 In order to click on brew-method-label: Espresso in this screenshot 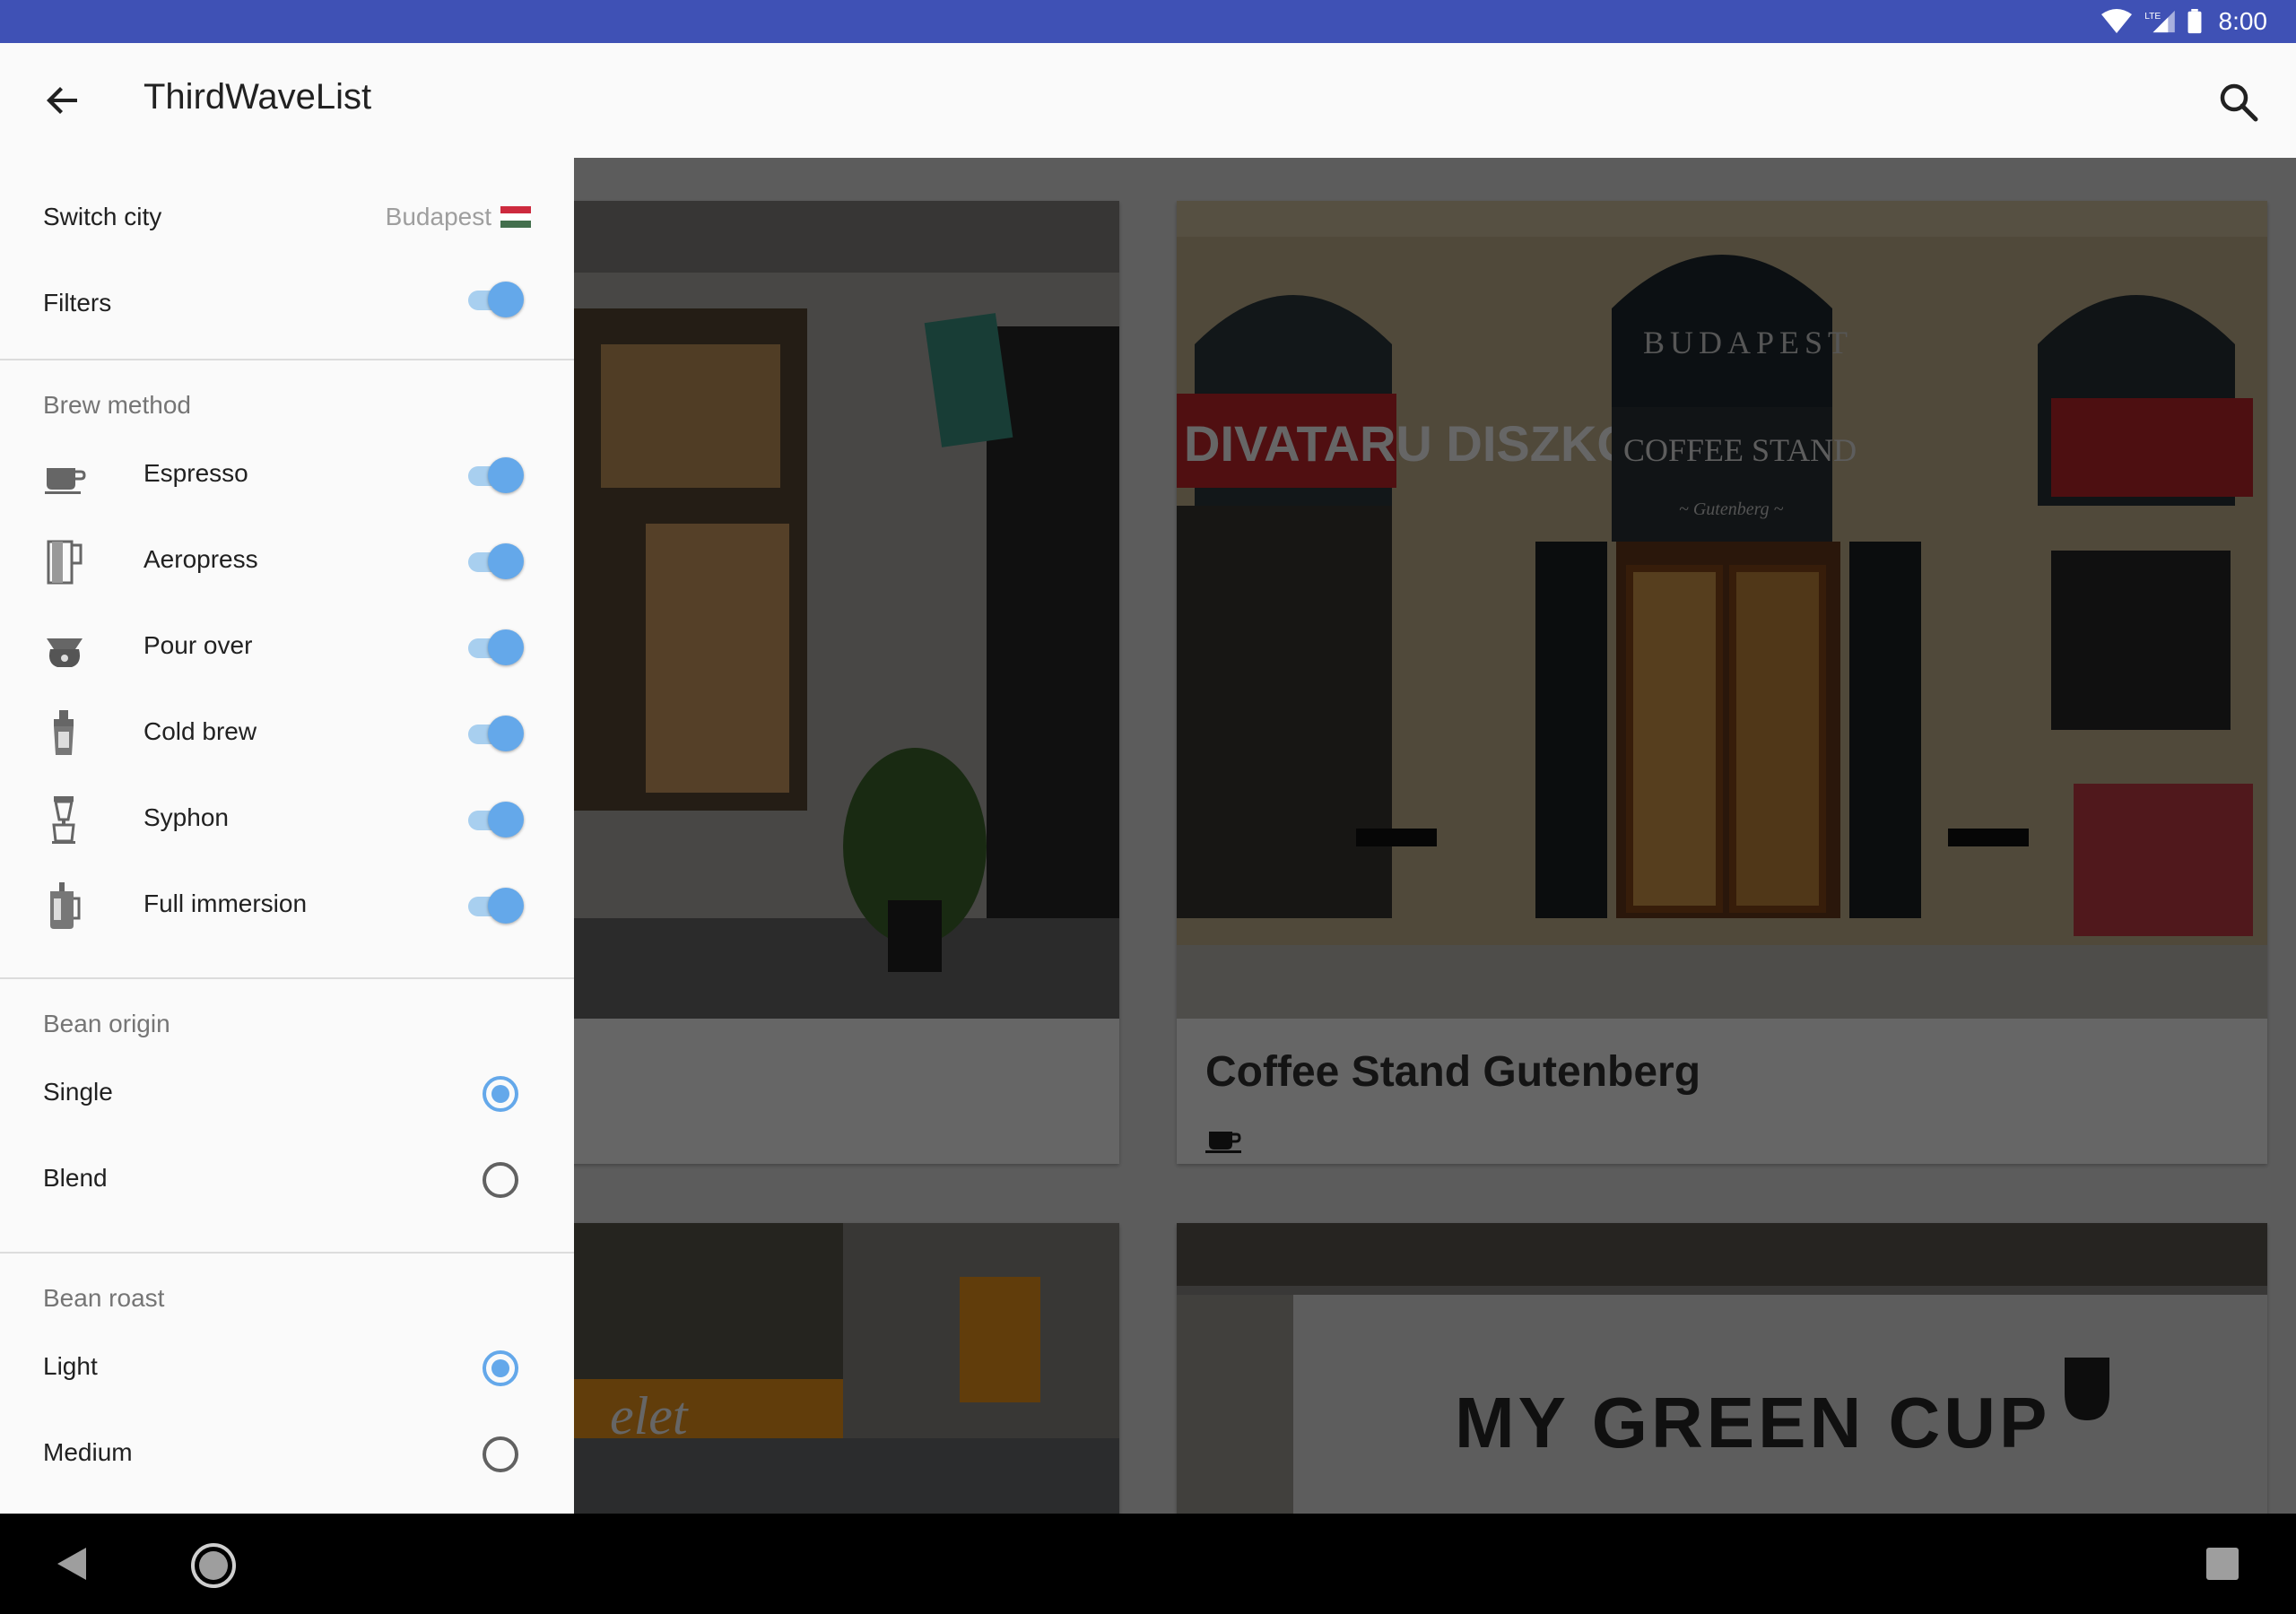, I will do `click(196, 473)`.